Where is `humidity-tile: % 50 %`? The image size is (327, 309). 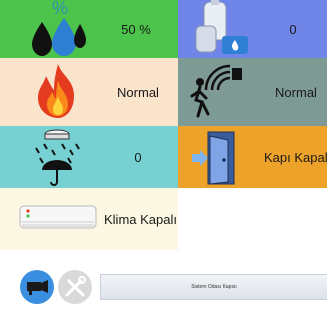
humidity-tile: % 50 % is located at coordinates (89, 29).